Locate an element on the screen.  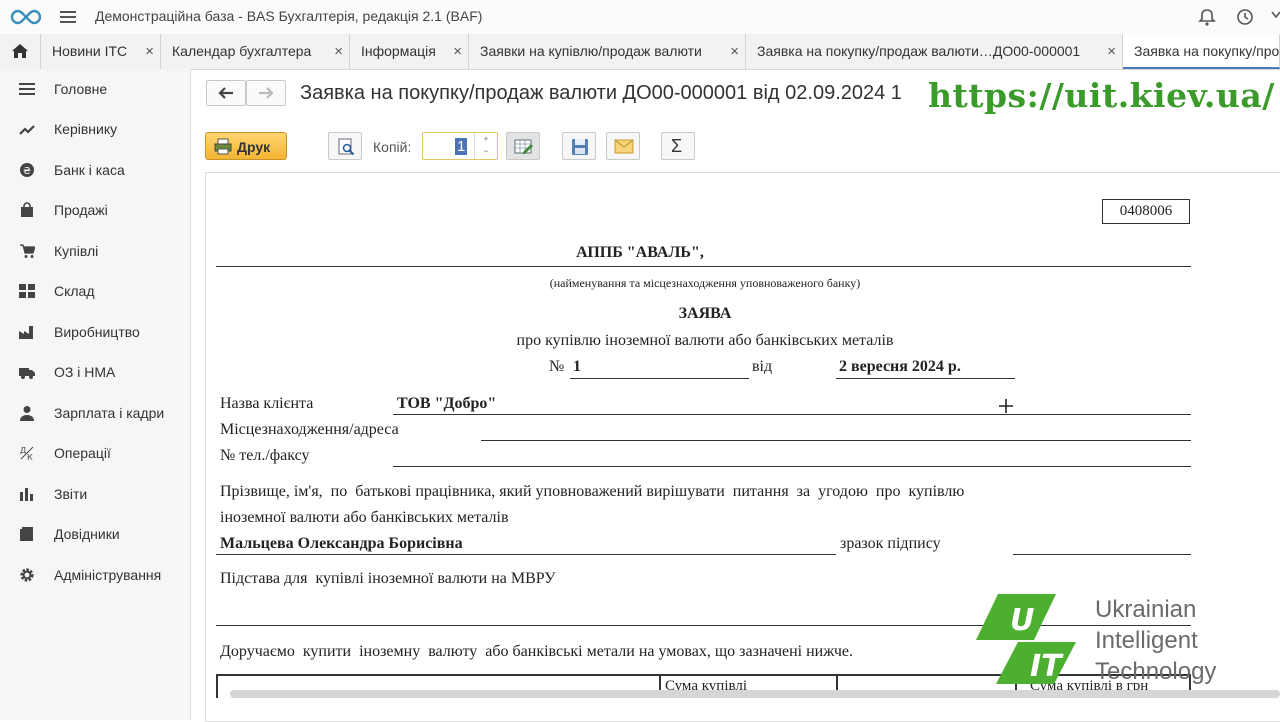
print-button: Друк is located at coordinates (246, 146).